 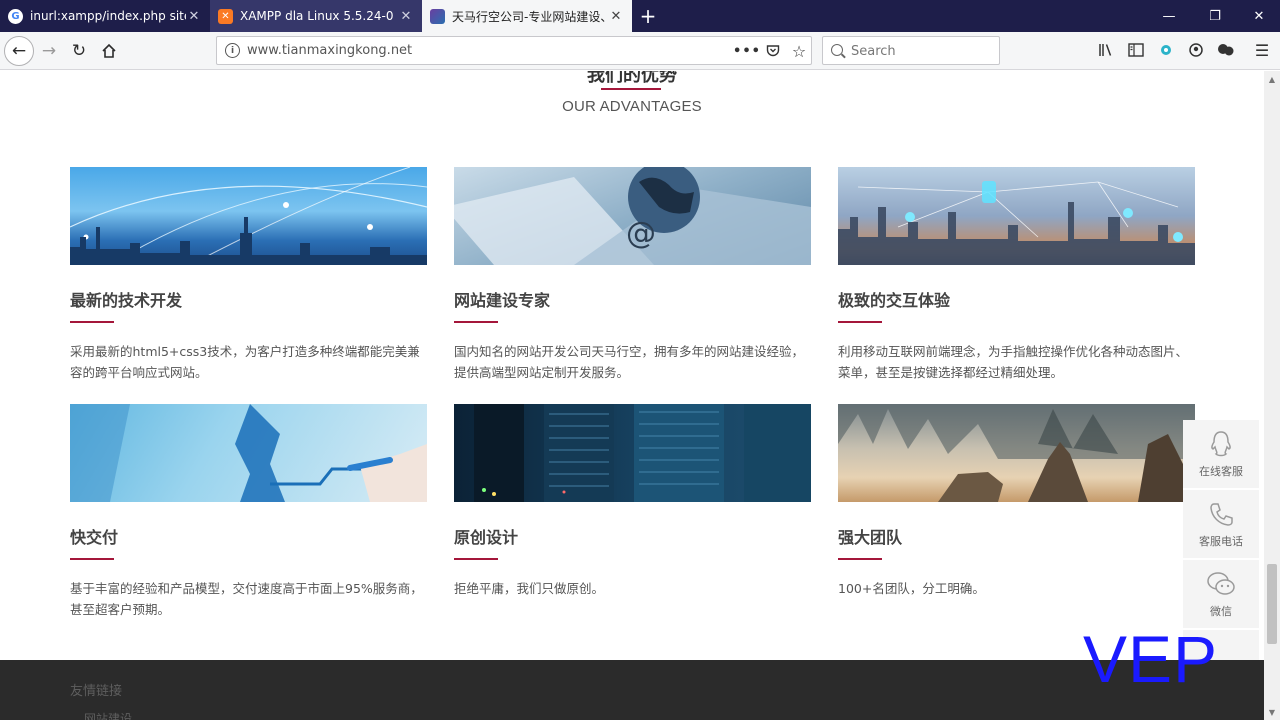 What do you see at coordinates (1196, 50) in the screenshot?
I see `extension-face-icon` at bounding box center [1196, 50].